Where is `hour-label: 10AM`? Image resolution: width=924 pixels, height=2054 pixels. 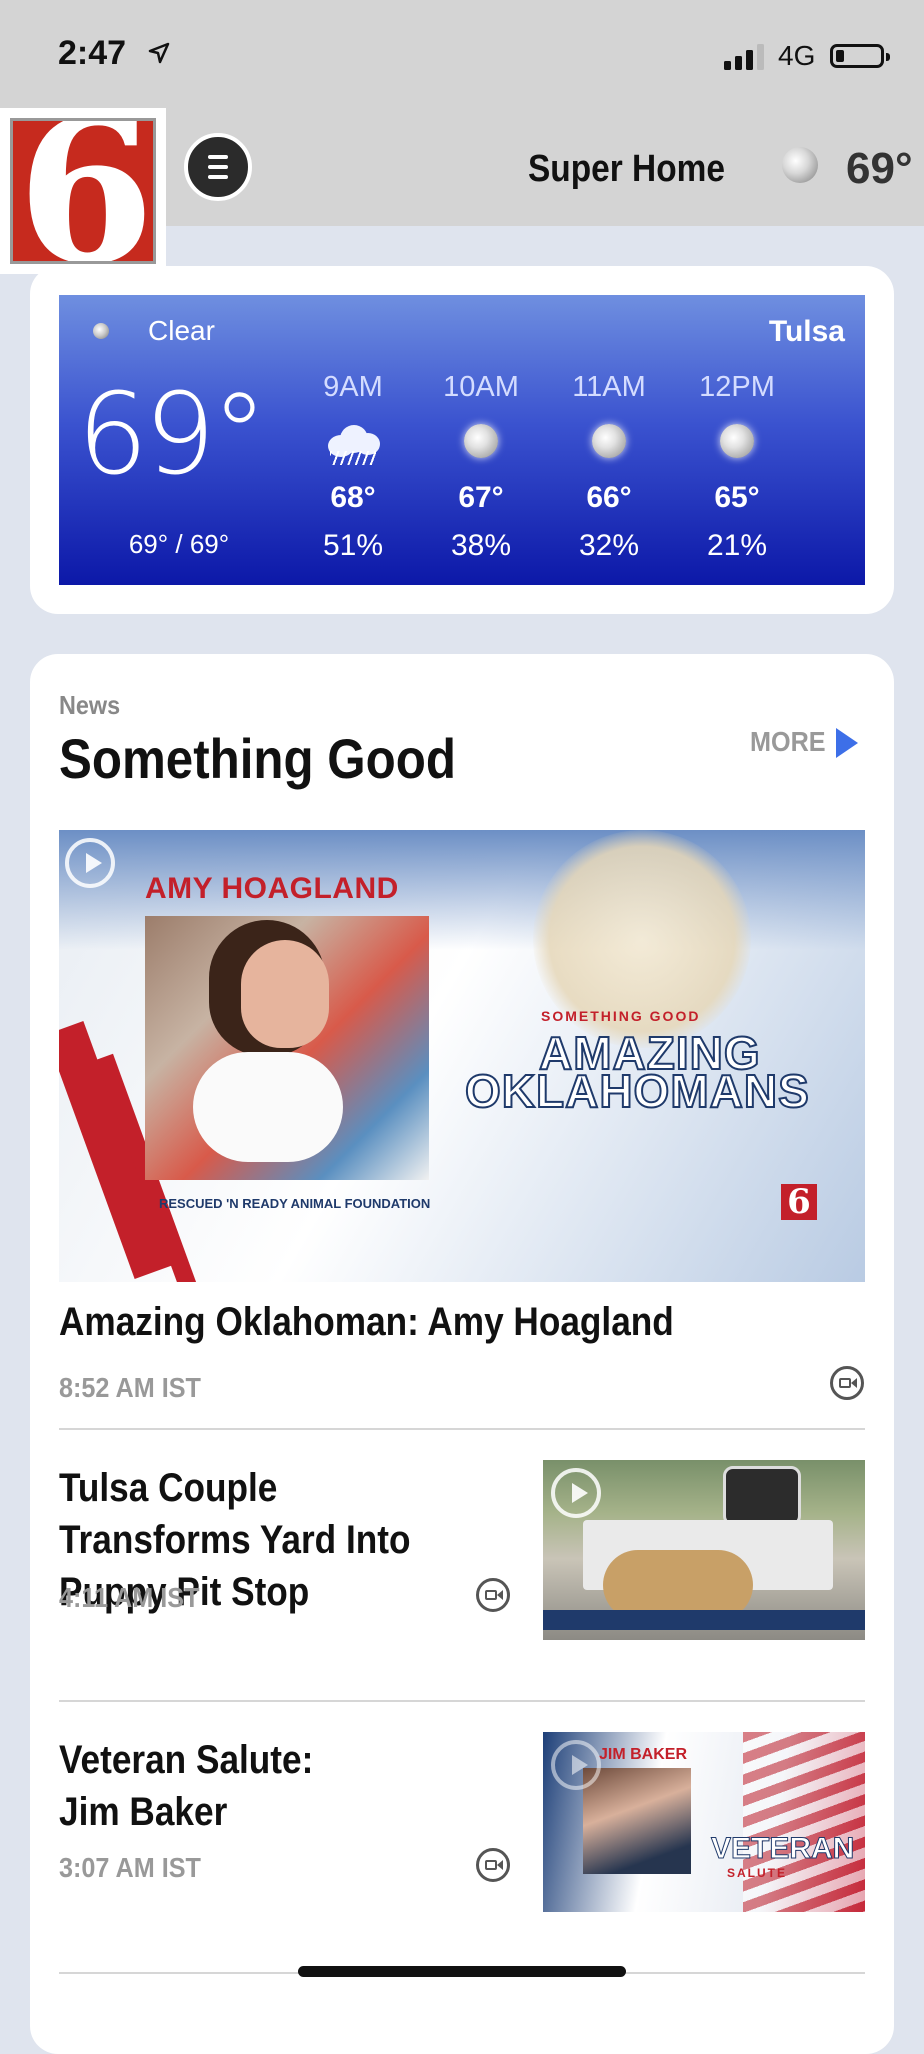
hour-label: 10AM is located at coordinates (481, 387).